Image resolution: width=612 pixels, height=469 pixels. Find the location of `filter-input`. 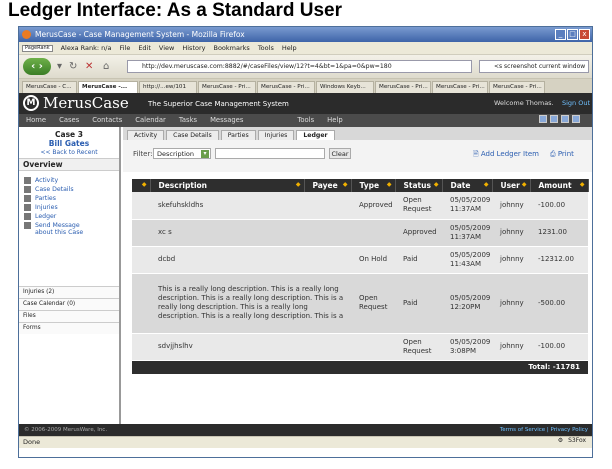

filter-input is located at coordinates (270, 153).